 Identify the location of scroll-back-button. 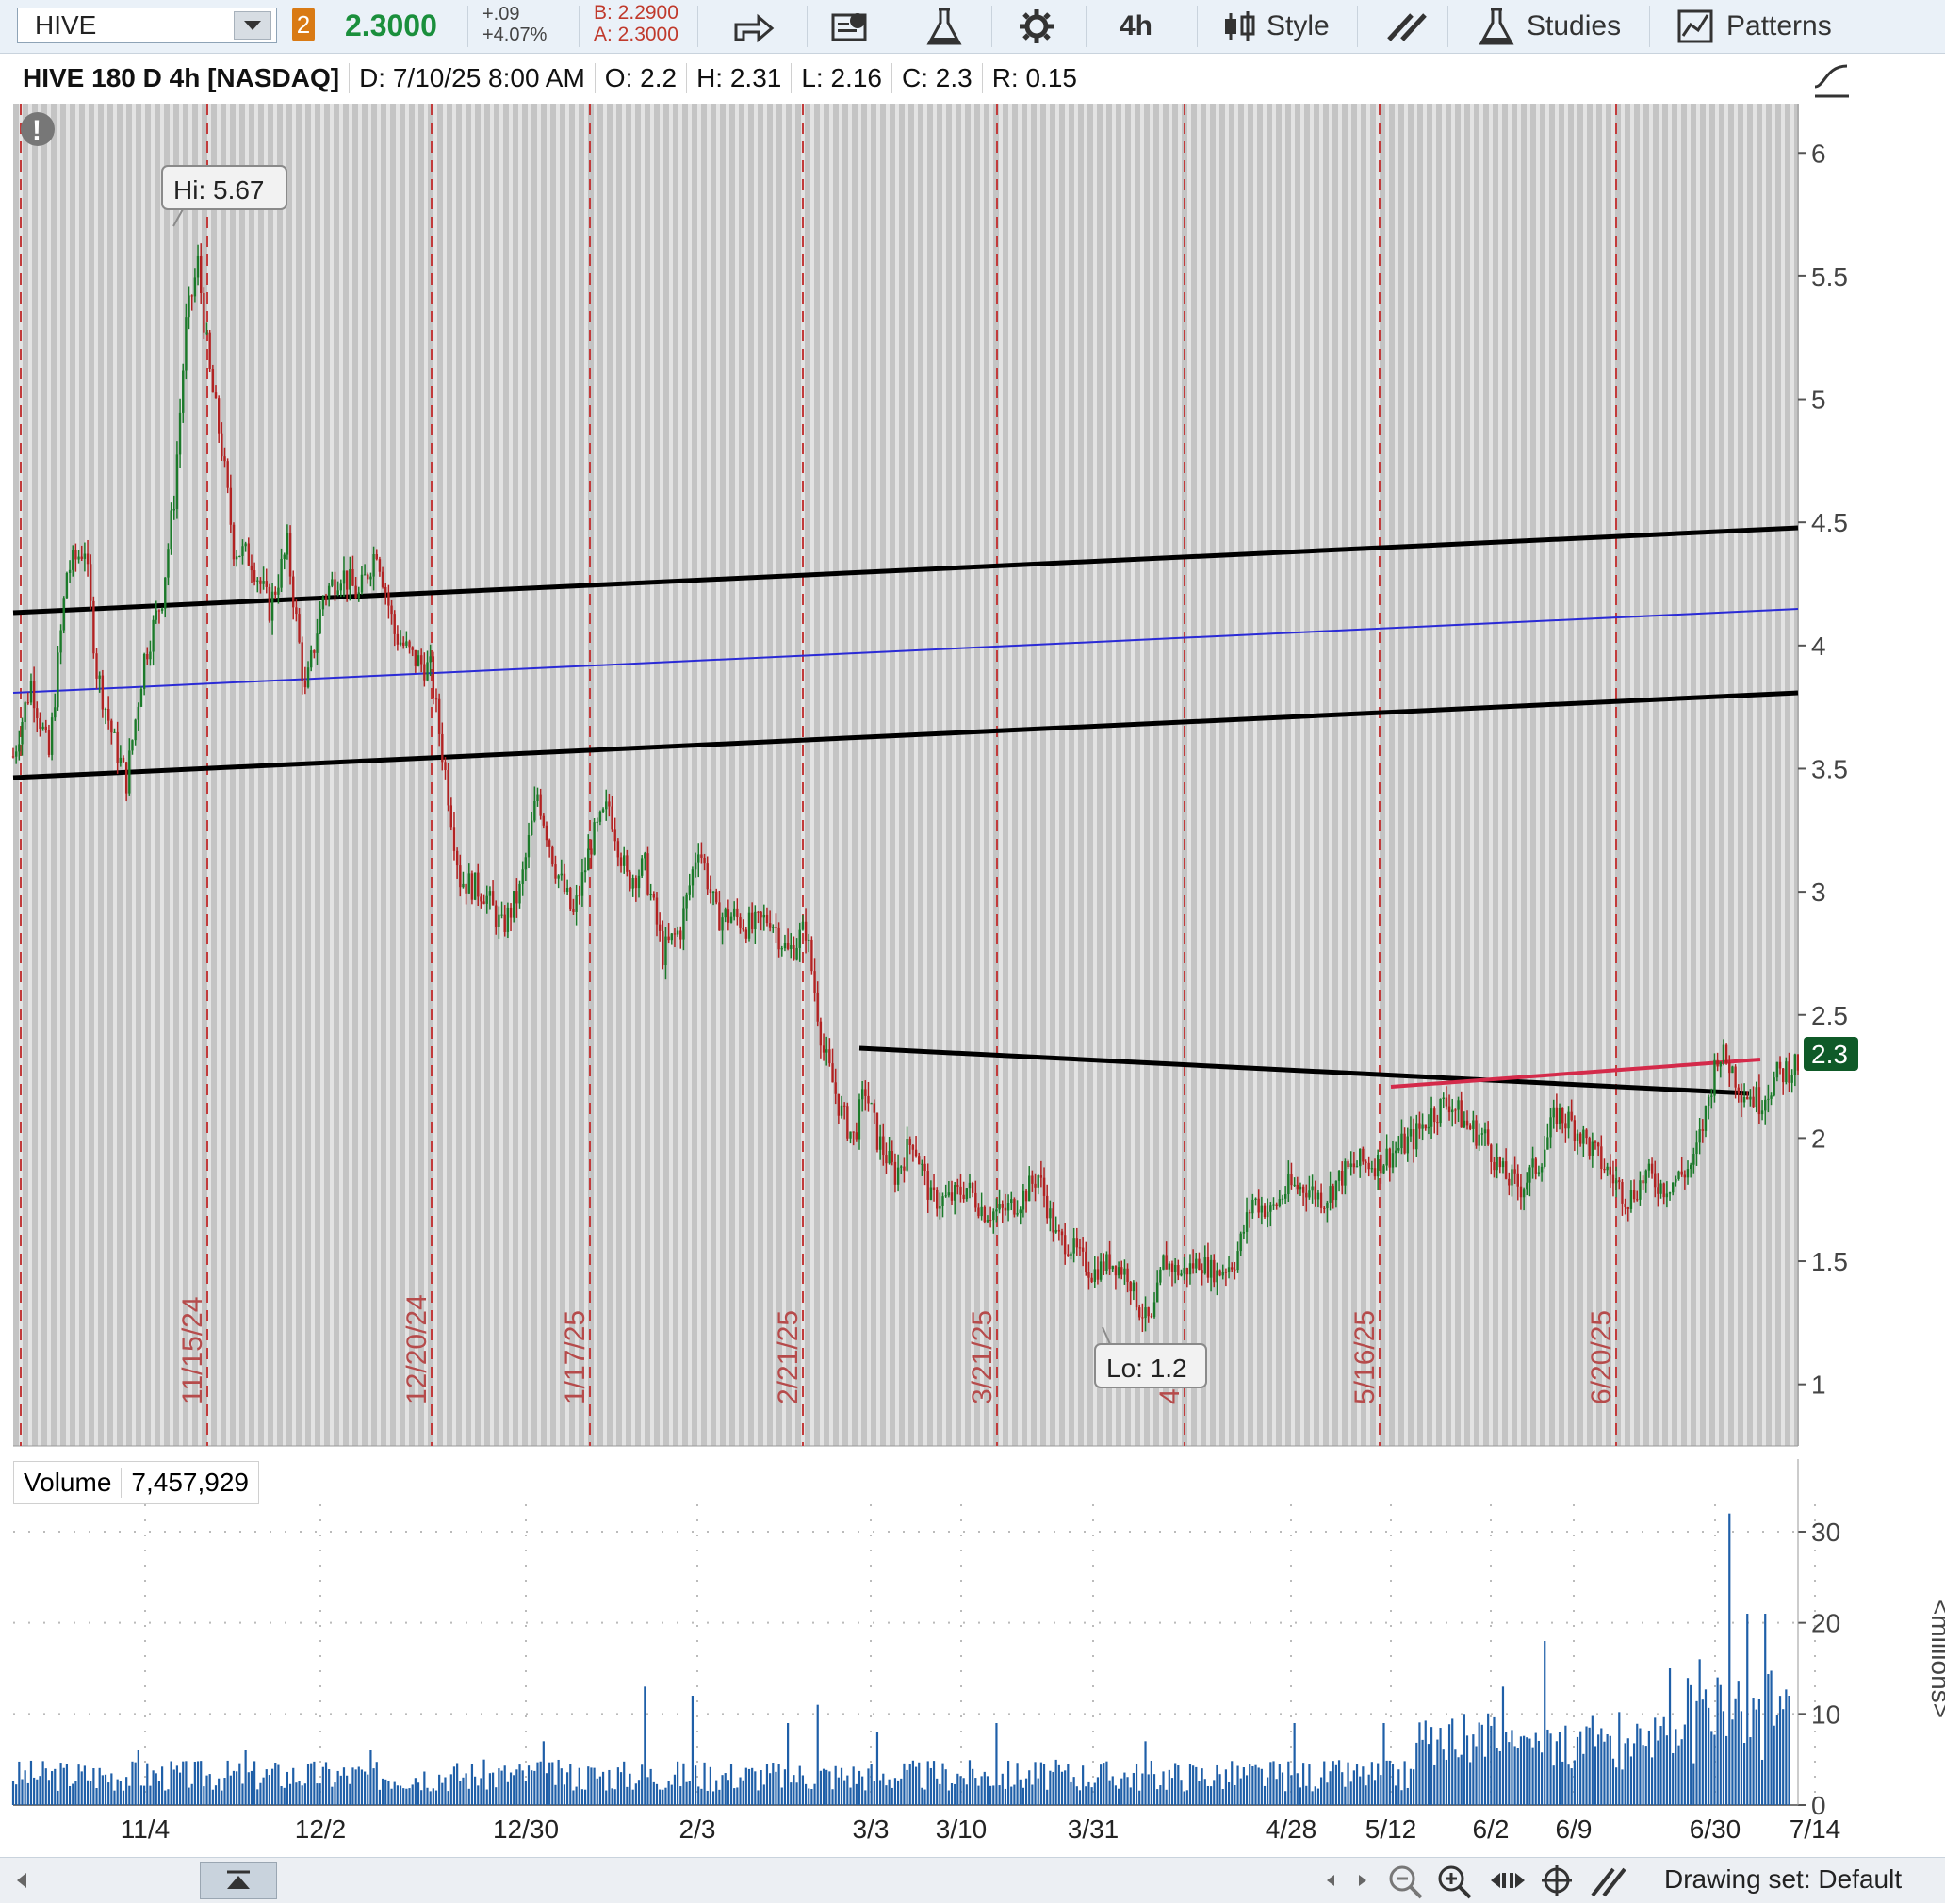
(1330, 1882).